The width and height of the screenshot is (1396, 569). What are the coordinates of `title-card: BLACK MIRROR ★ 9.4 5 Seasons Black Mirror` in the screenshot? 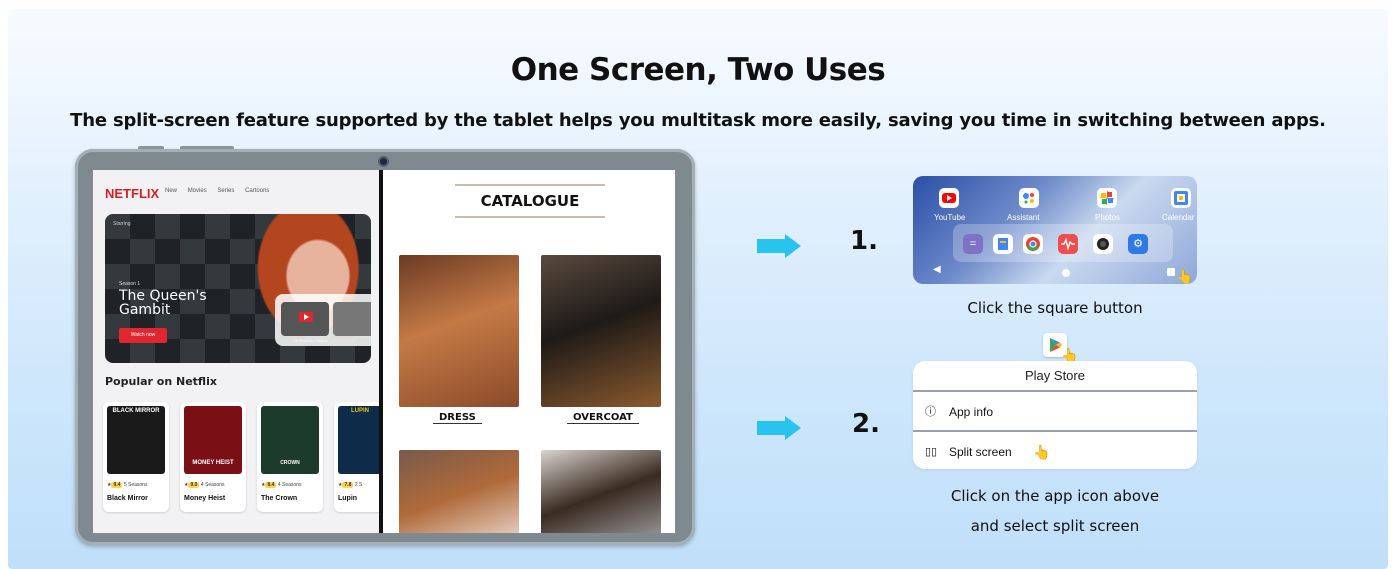 It's located at (136, 457).